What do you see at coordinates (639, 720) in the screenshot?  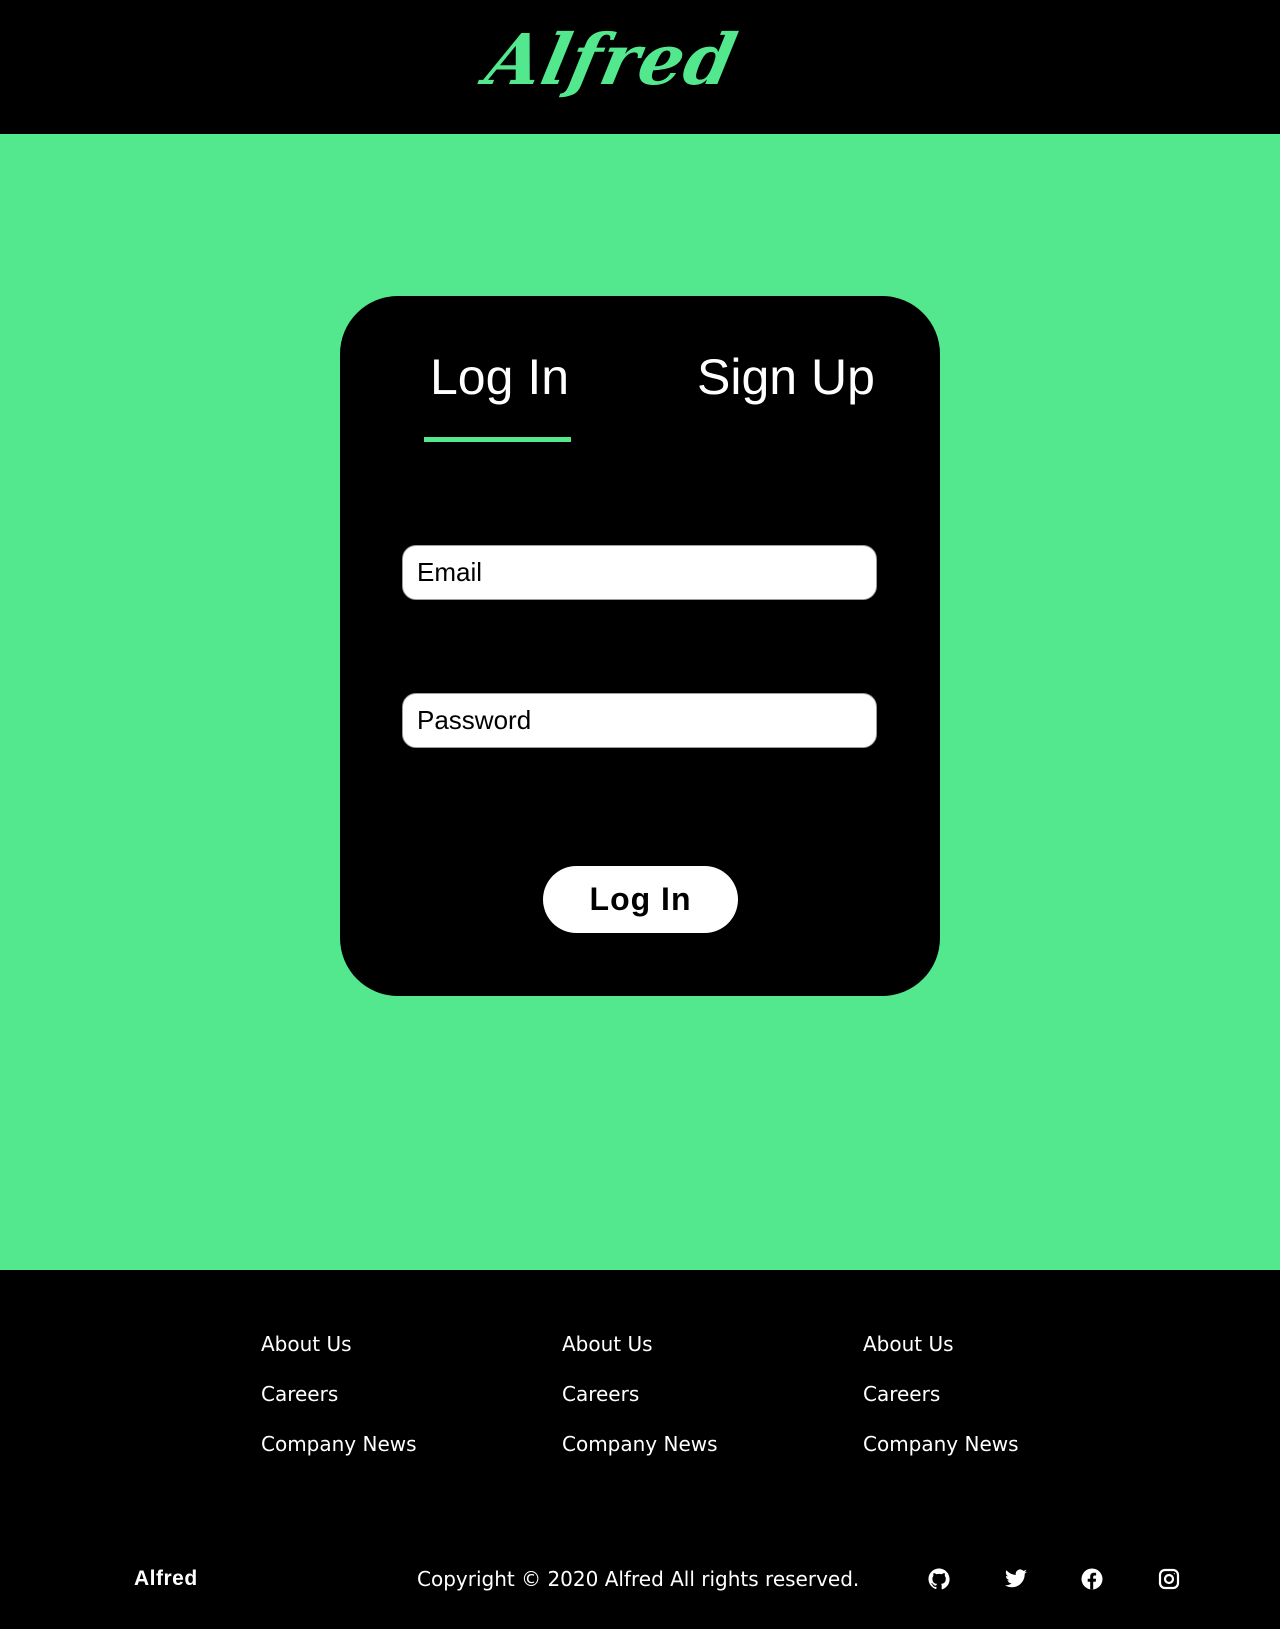 I see `password-field` at bounding box center [639, 720].